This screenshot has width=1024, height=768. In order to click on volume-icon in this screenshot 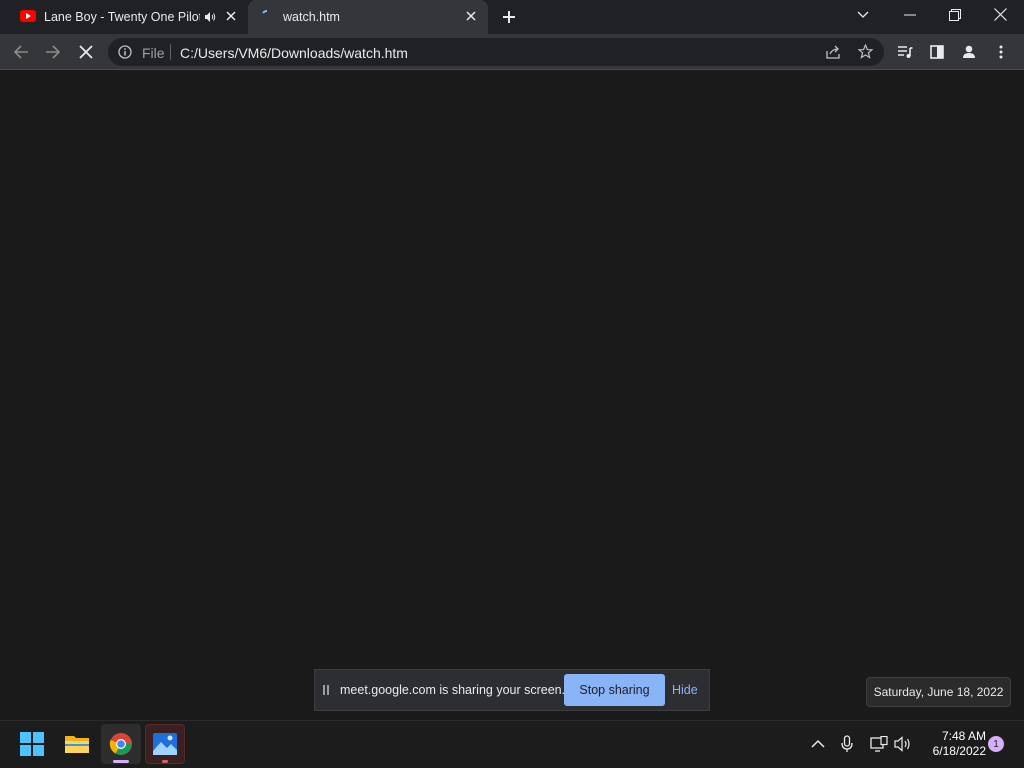, I will do `click(903, 744)`.